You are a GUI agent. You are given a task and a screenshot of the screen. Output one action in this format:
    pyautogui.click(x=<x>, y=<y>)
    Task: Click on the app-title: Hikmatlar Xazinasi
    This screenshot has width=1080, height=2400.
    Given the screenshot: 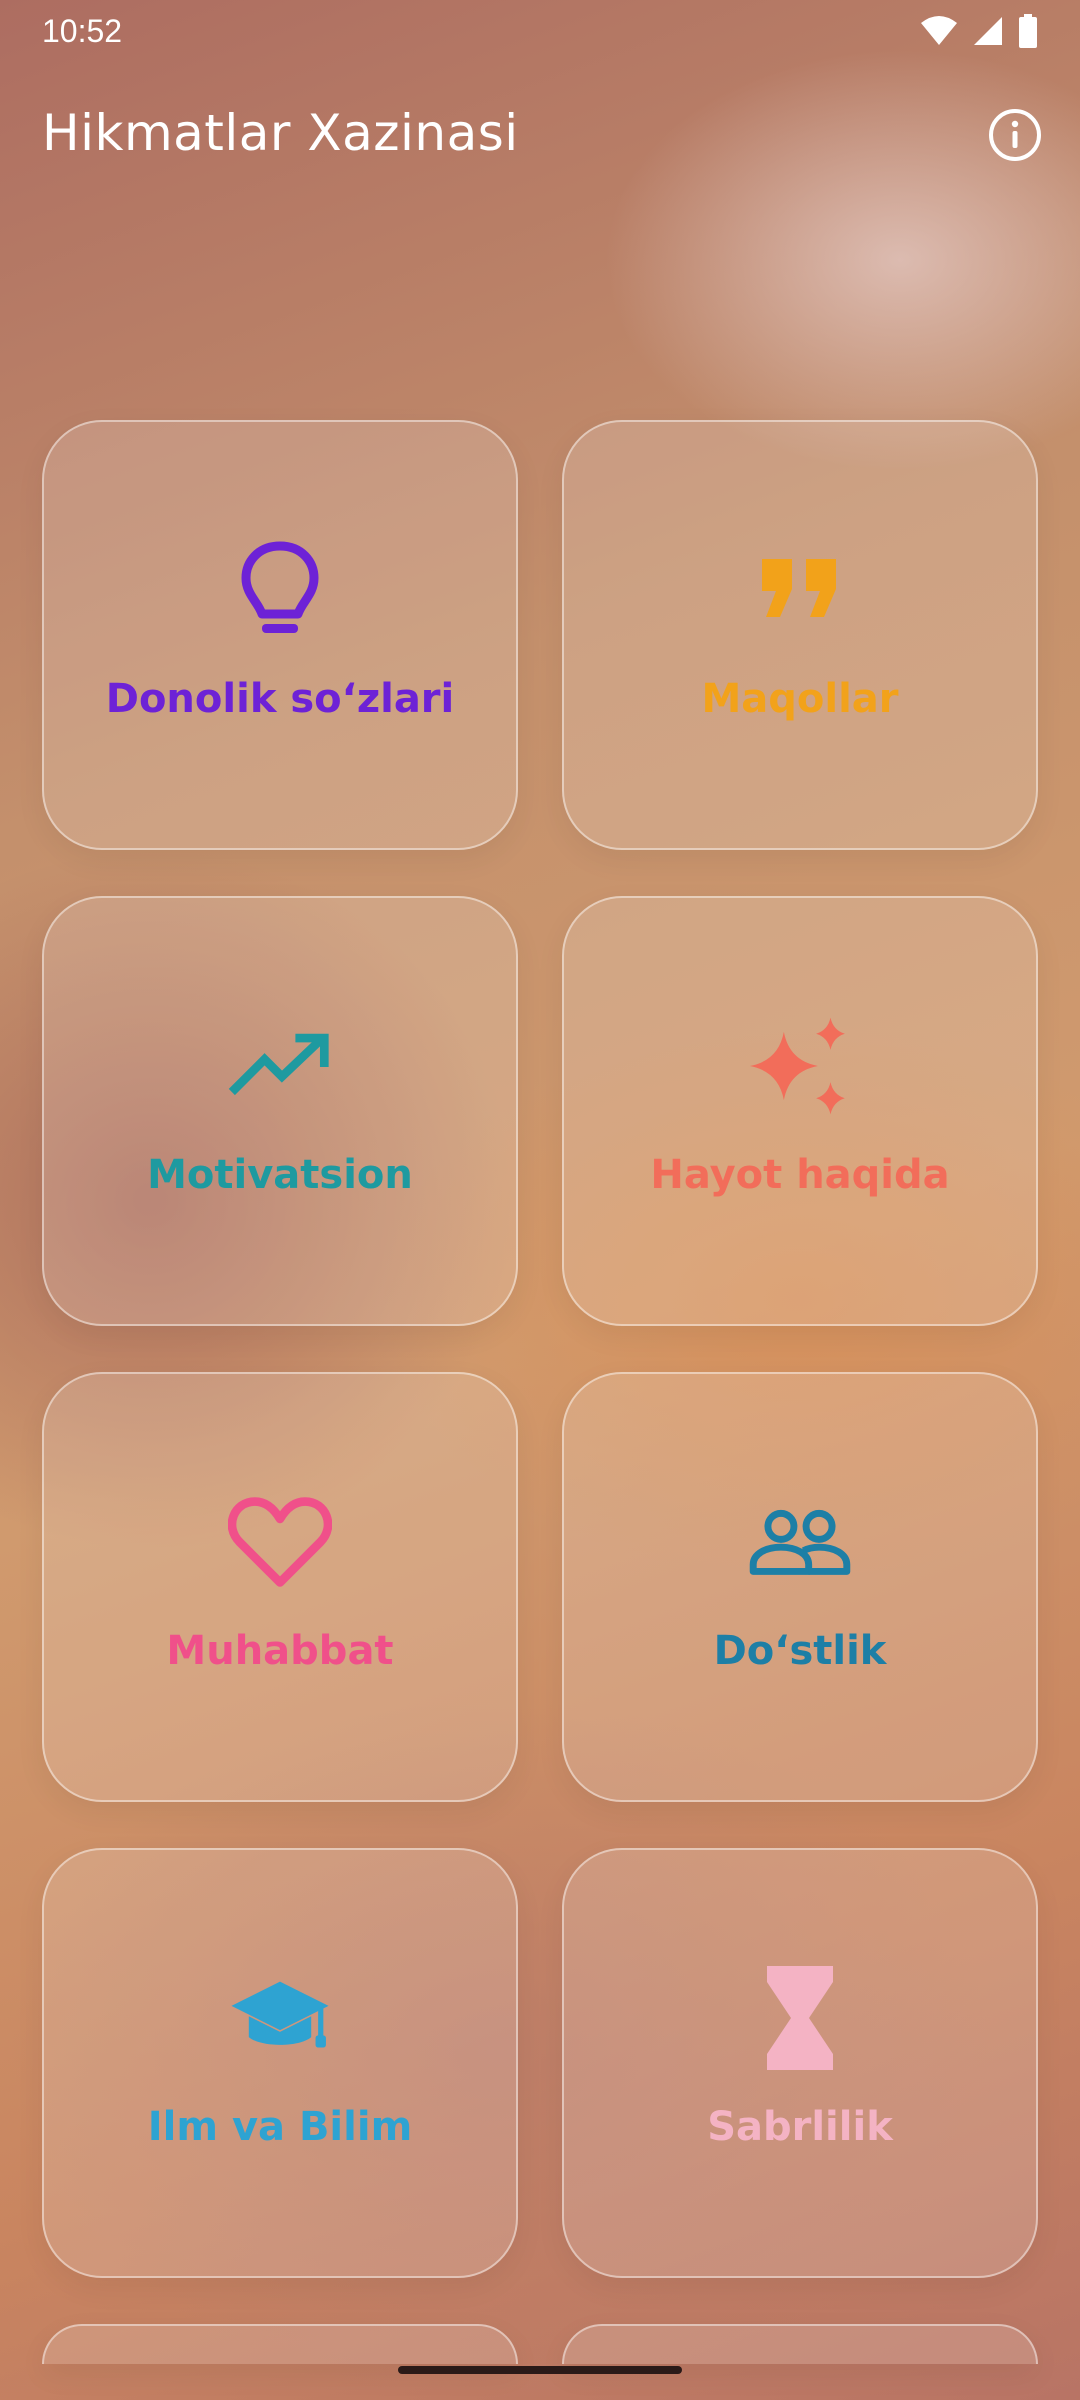 What is the action you would take?
    pyautogui.click(x=280, y=133)
    